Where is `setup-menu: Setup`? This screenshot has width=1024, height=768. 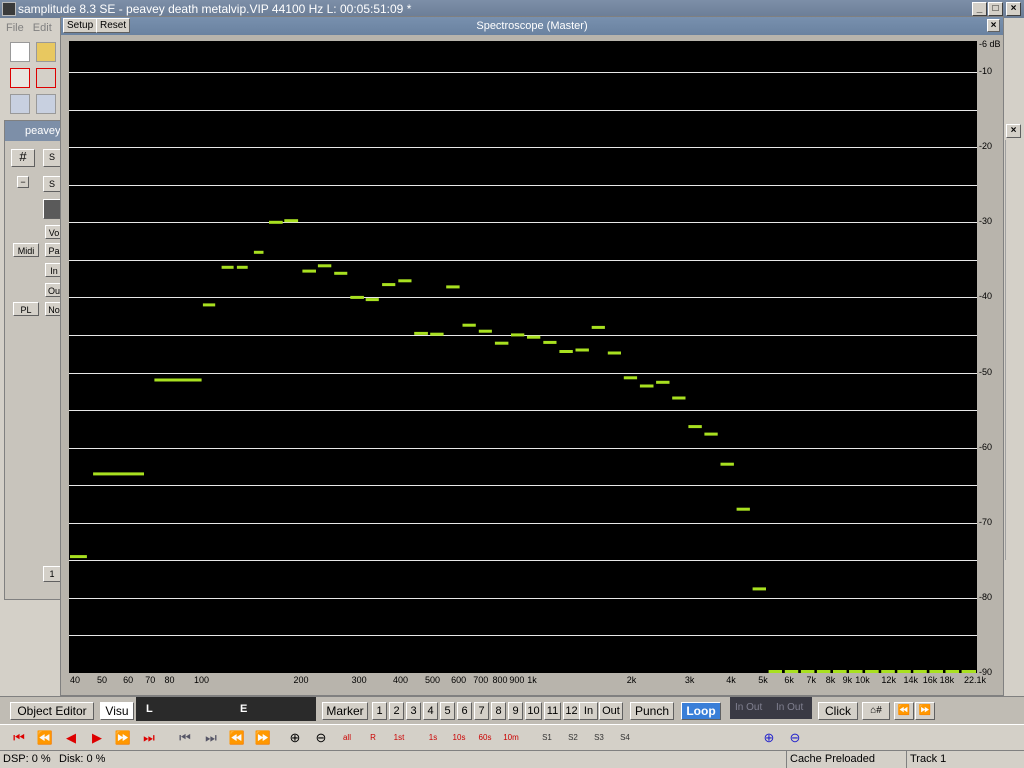
setup-menu: Setup is located at coordinates (80, 25).